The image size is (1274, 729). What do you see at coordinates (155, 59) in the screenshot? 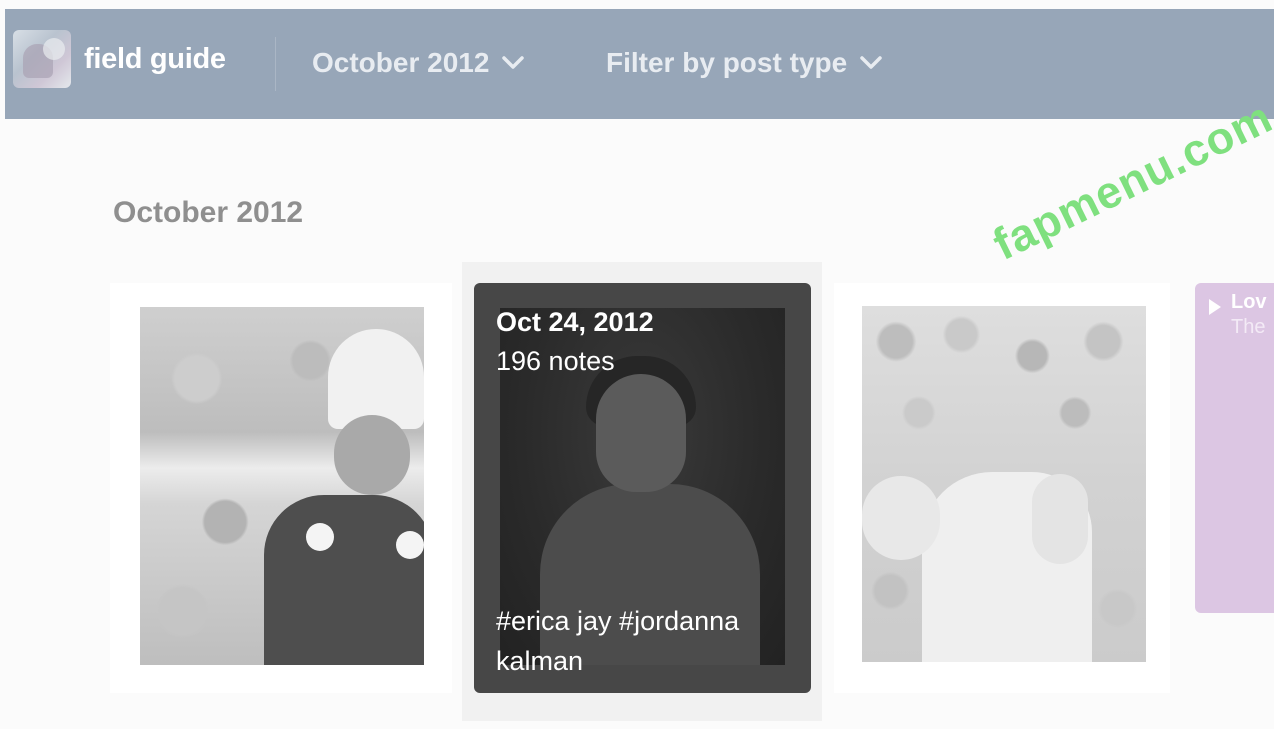
I see `blog-title: field guide` at bounding box center [155, 59].